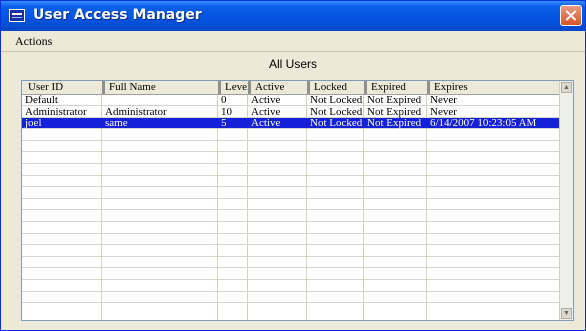 The height and width of the screenshot is (331, 586). I want to click on table-row: Default 0 Active Not Locked Not Expired Never, so click(291, 100).